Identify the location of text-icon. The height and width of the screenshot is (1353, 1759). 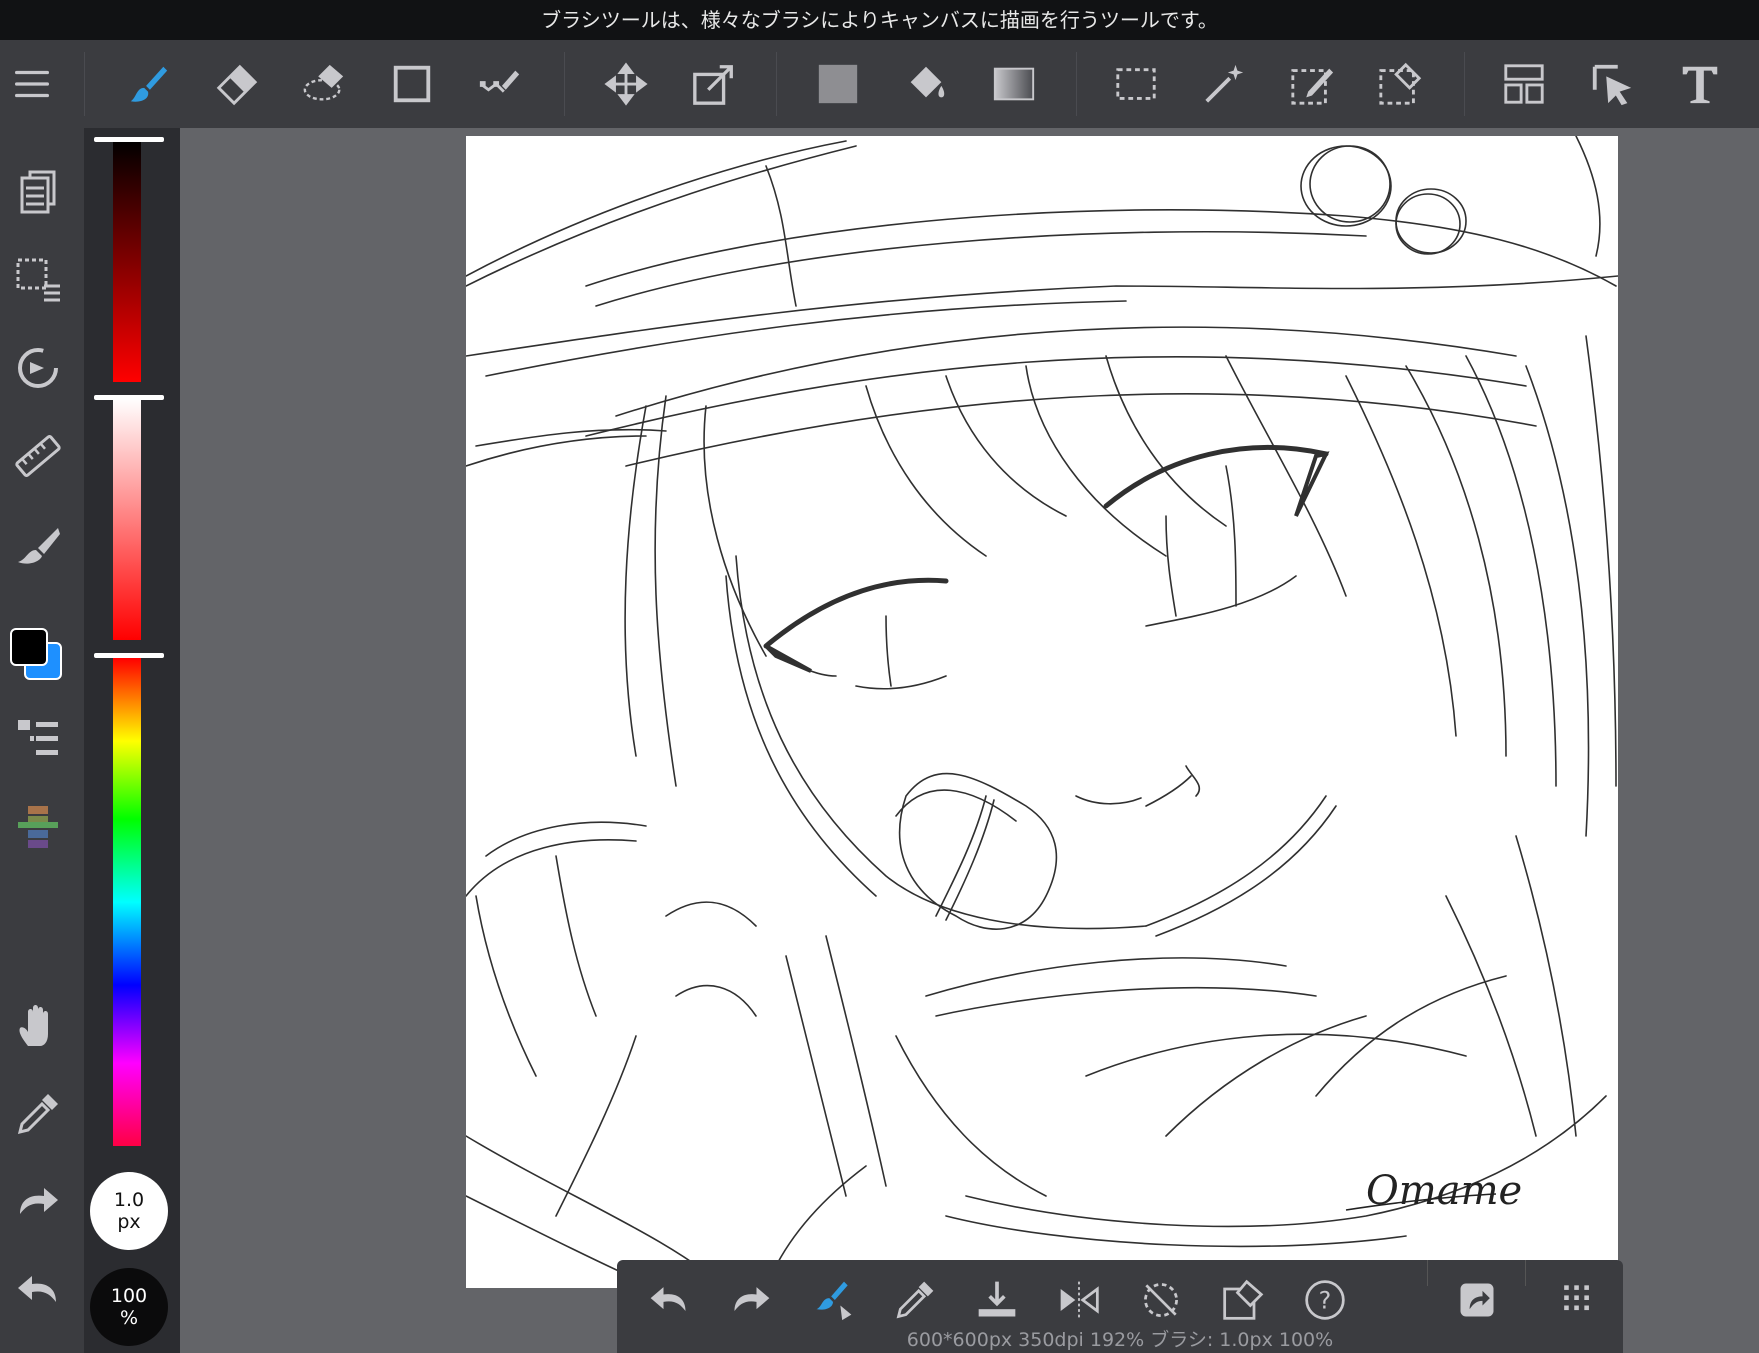
(1700, 84).